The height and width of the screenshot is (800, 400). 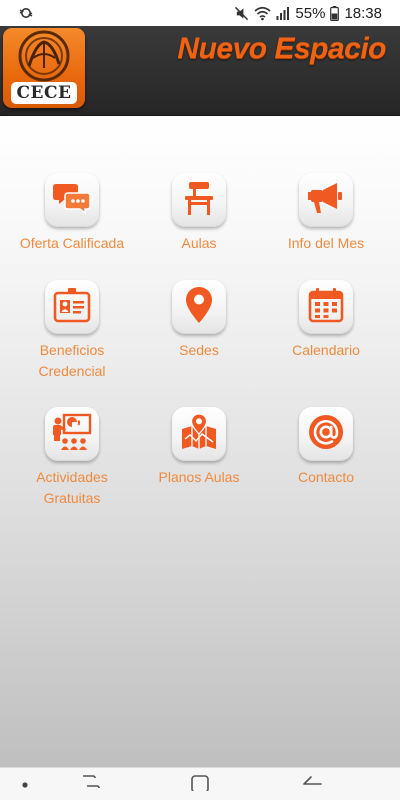 I want to click on clock: 18:38, so click(x=363, y=13).